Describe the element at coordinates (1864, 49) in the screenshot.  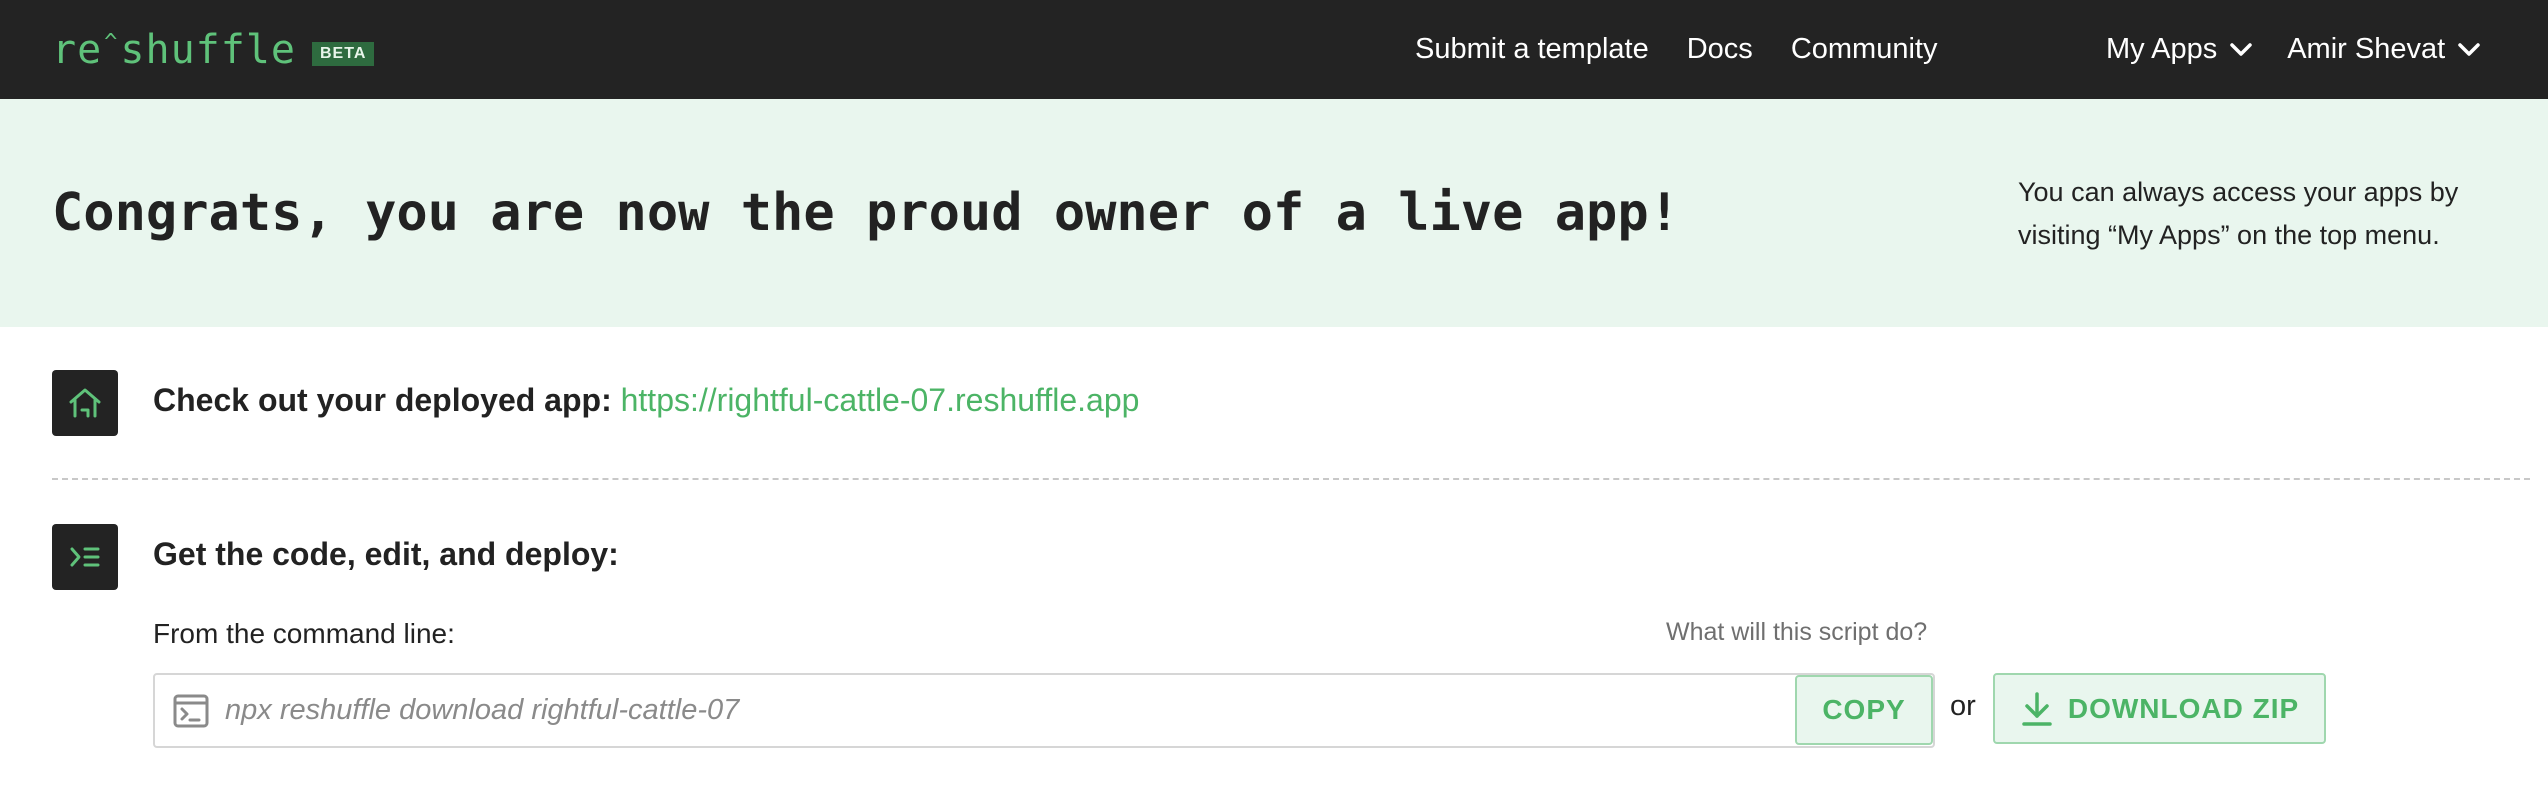
I see `nav-community-link: Community` at that location.